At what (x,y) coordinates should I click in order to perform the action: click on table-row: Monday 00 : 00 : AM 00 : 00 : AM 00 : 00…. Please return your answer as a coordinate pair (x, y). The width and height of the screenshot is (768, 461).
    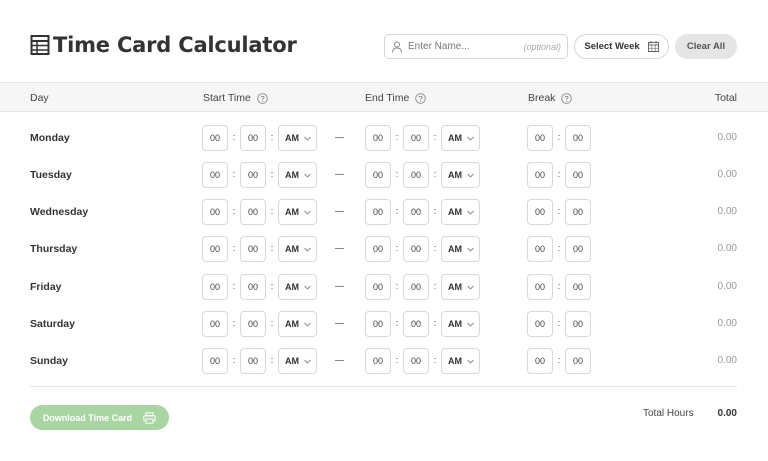
    Looking at the image, I should click on (384, 138).